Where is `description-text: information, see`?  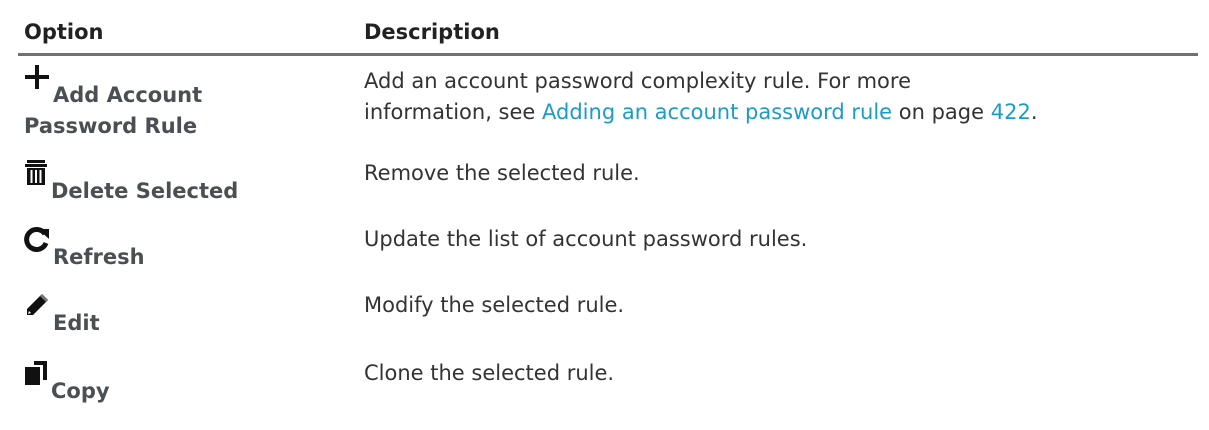
description-text: information, see is located at coordinates (453, 112).